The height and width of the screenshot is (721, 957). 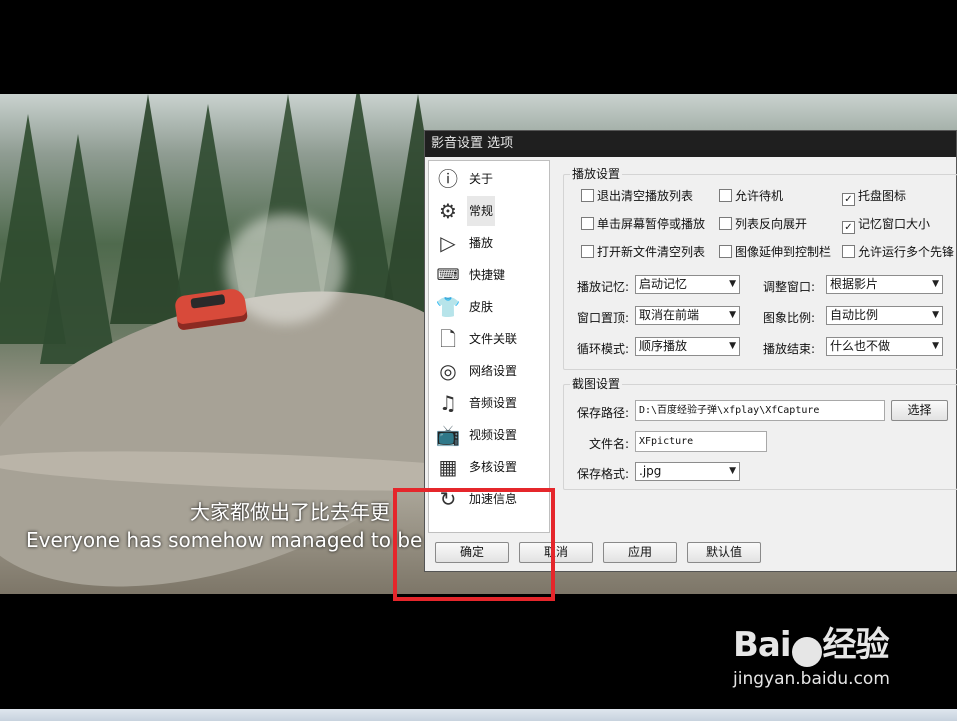 I want to click on filename-input: XFpicture, so click(x=701, y=441).